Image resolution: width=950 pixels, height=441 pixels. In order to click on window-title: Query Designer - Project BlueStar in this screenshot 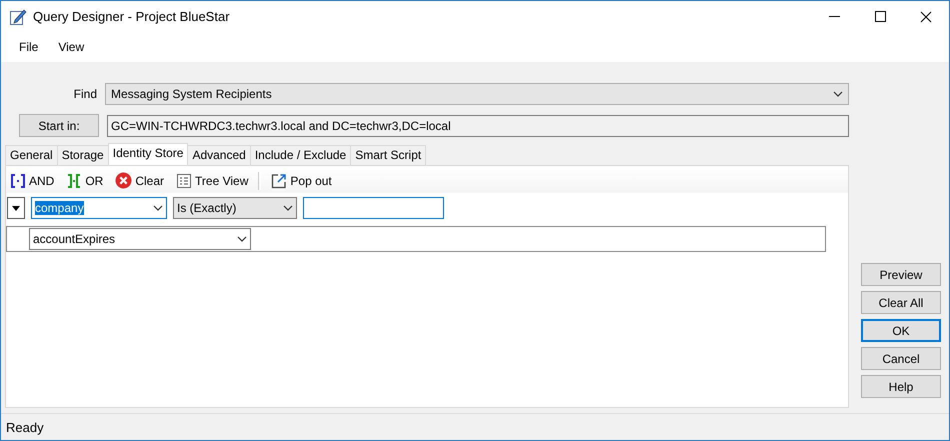, I will do `click(132, 16)`.